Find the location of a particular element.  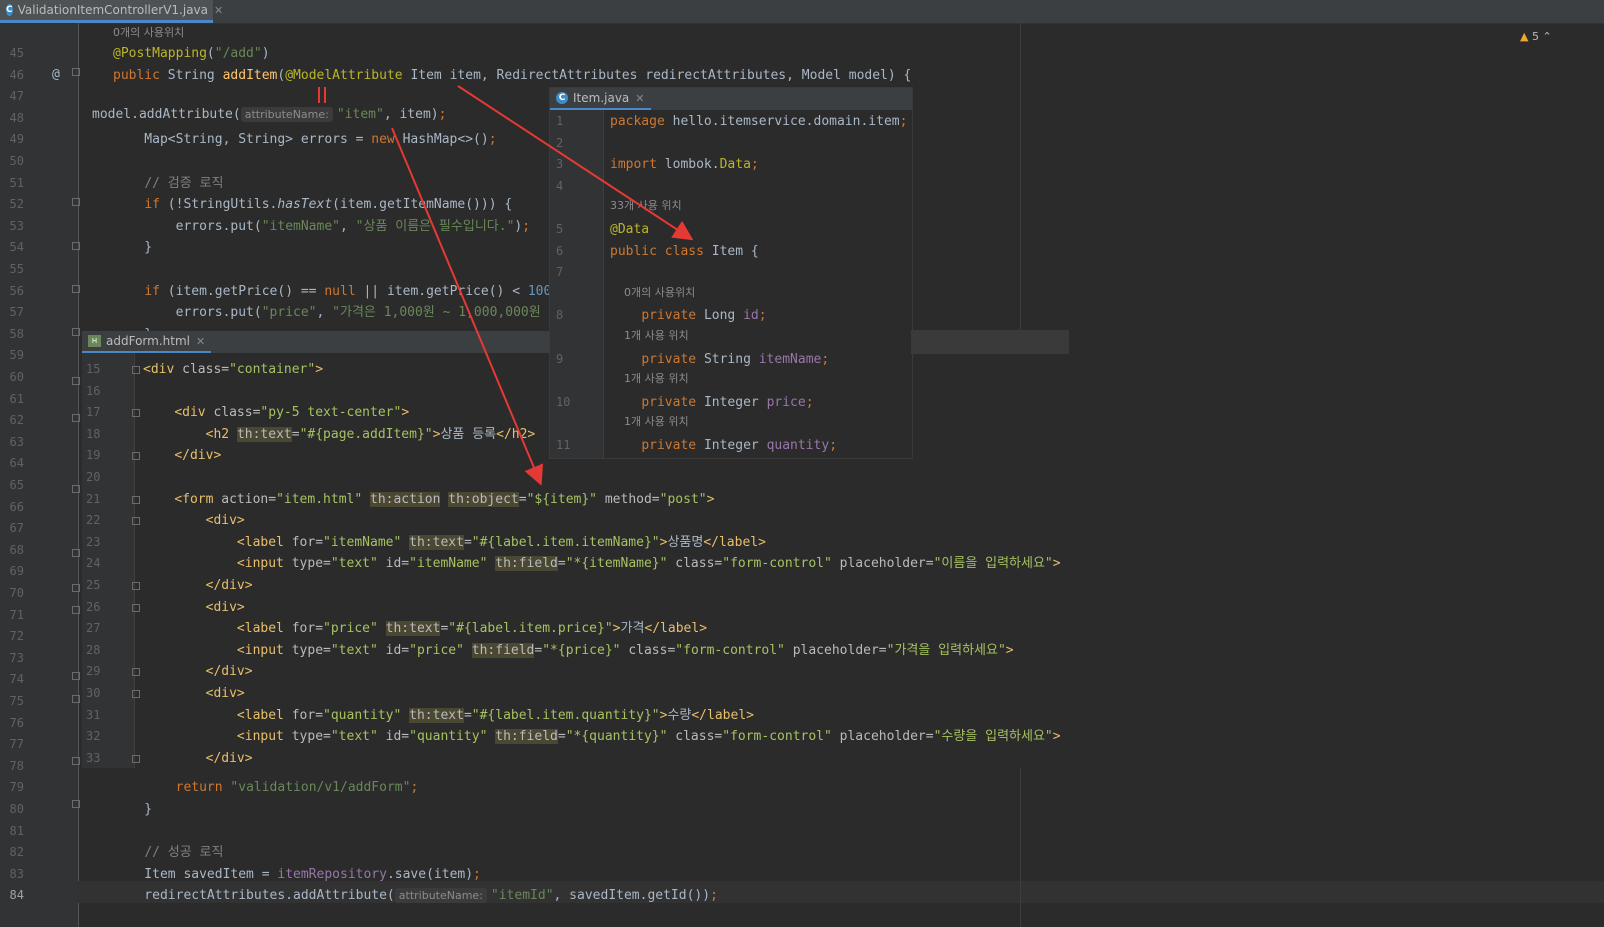

annotation-arrows is located at coordinates (542, 285).